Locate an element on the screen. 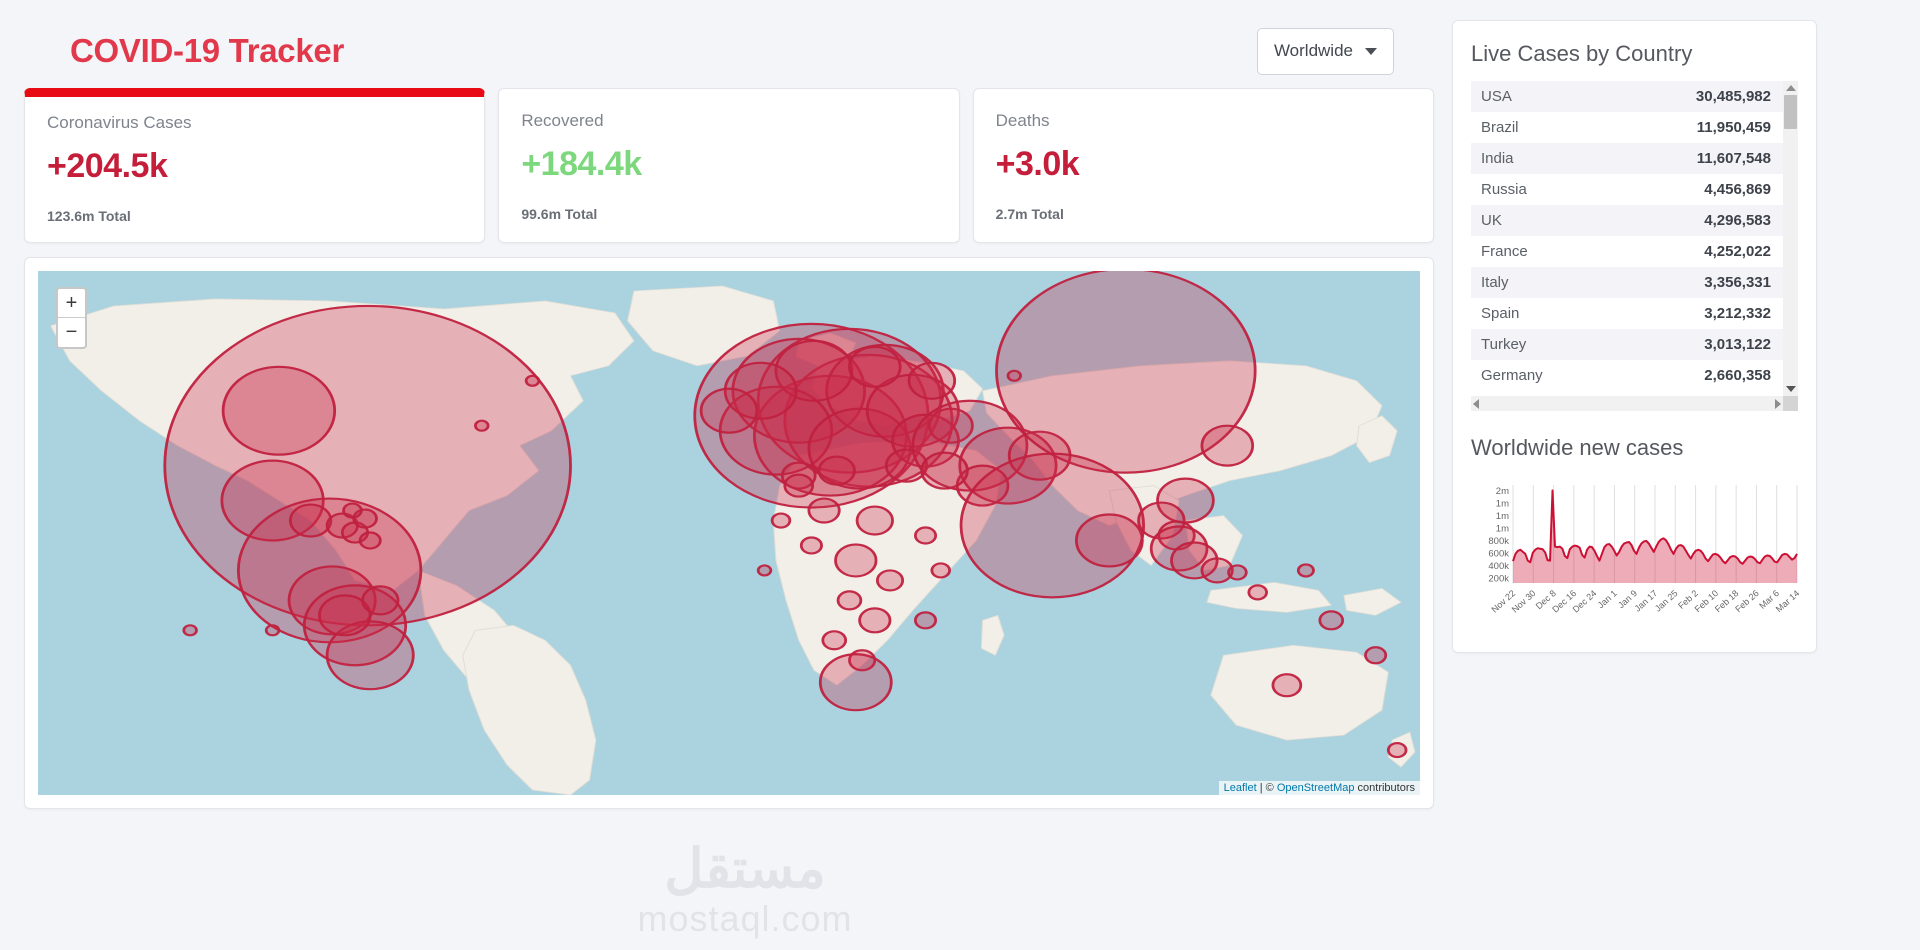  table-row: Spain 3,212,332 is located at coordinates (1627, 313).